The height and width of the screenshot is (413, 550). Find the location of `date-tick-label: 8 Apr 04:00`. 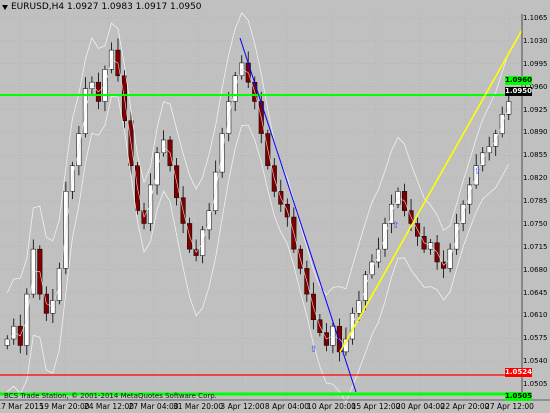

date-tick-label: 8 Apr 04:00 is located at coordinates (287, 406).